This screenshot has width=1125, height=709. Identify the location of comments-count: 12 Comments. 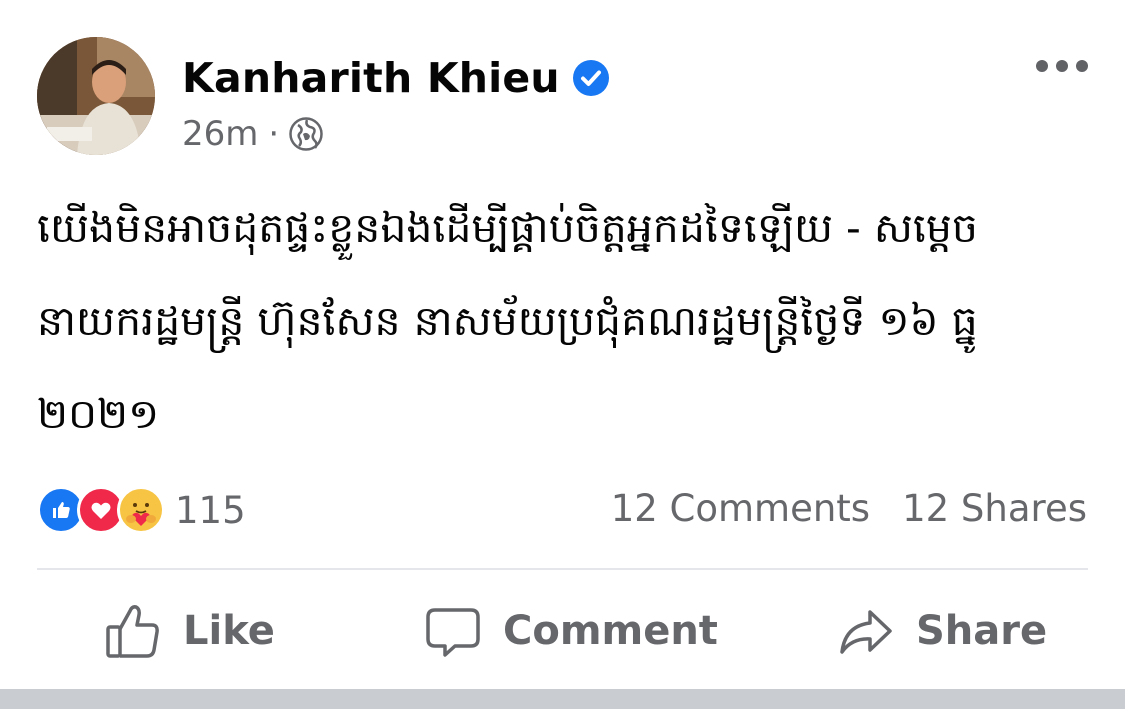
(740, 508).